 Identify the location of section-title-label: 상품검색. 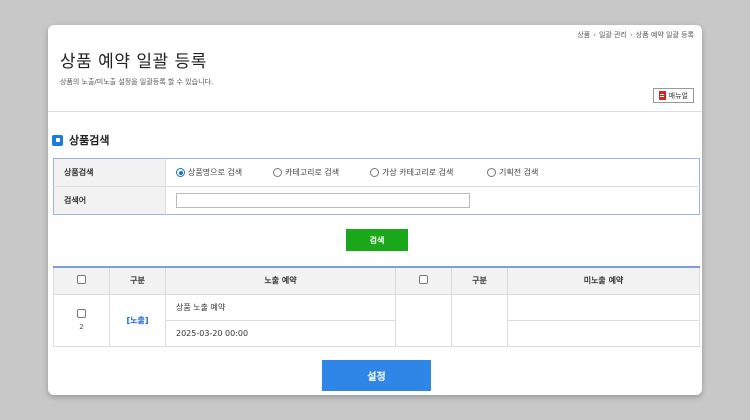
(89, 140).